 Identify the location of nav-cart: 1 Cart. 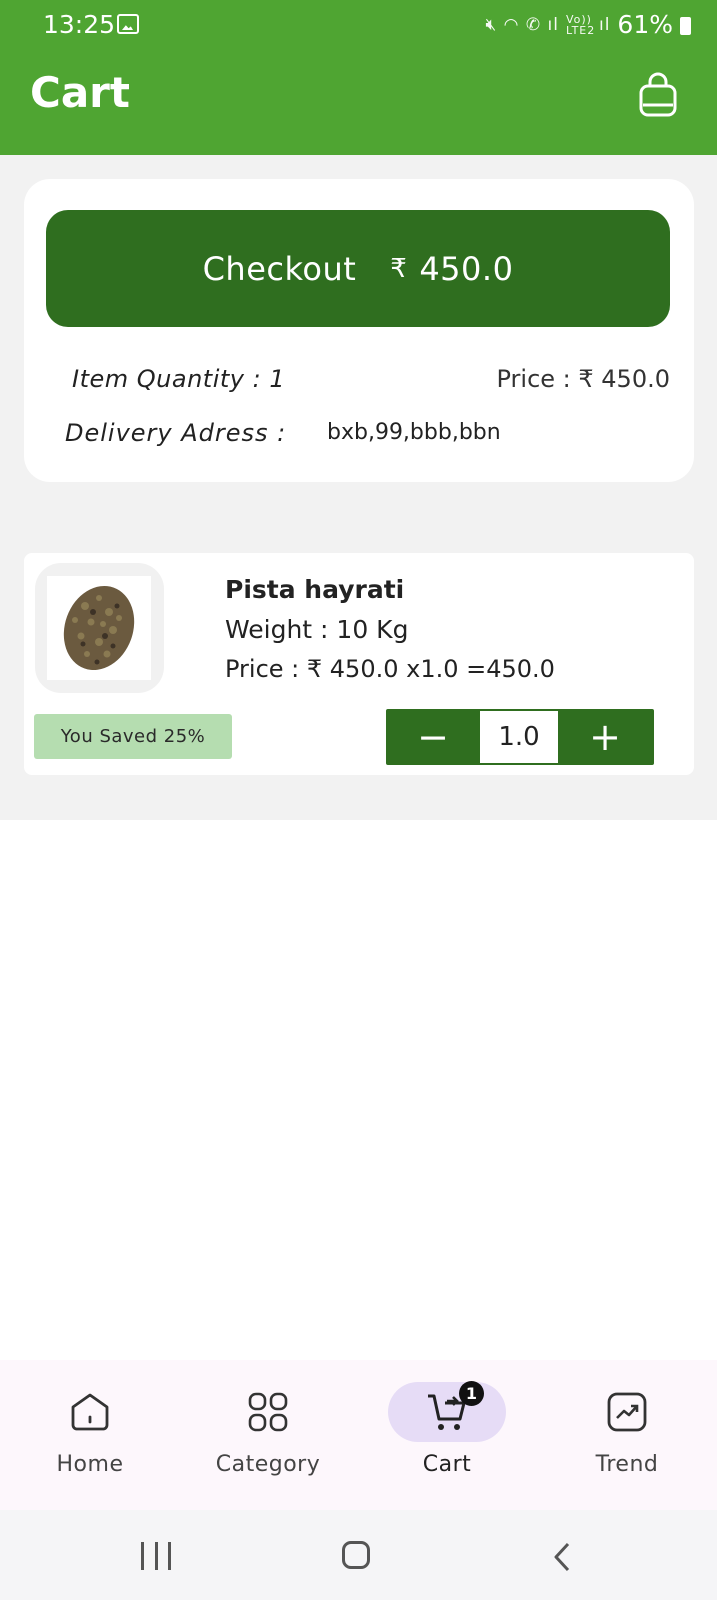
(447, 1429).